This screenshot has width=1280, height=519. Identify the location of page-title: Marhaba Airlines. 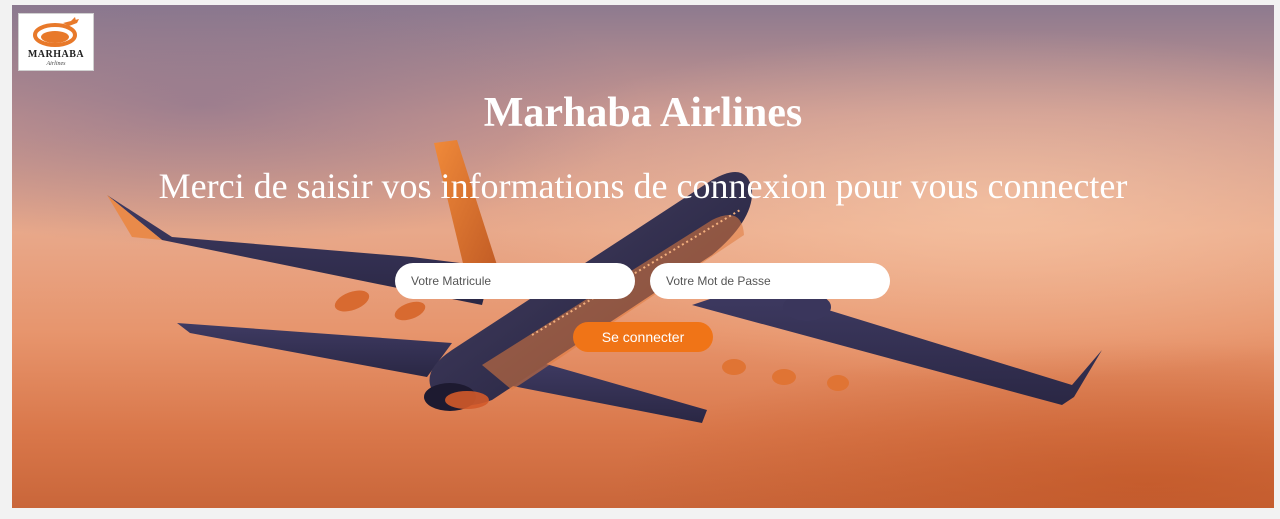
(643, 113).